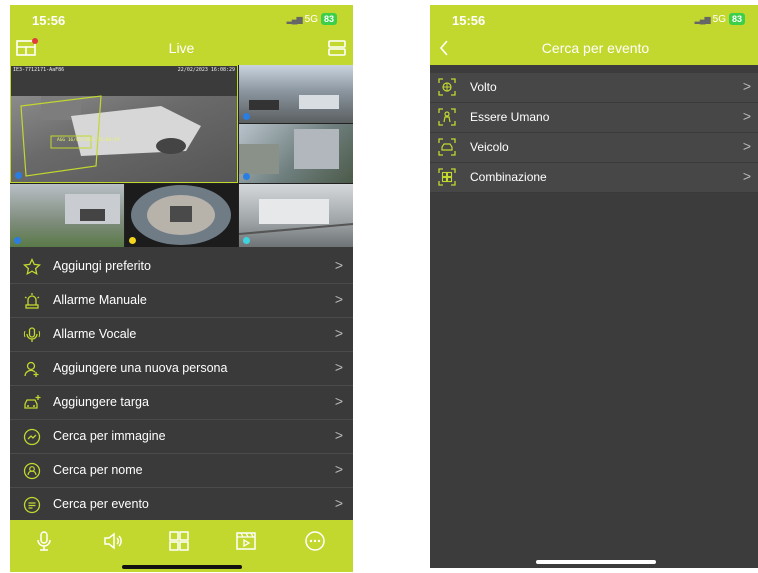  What do you see at coordinates (594, 88) in the screenshot?
I see `menu-item-face: Volto >` at bounding box center [594, 88].